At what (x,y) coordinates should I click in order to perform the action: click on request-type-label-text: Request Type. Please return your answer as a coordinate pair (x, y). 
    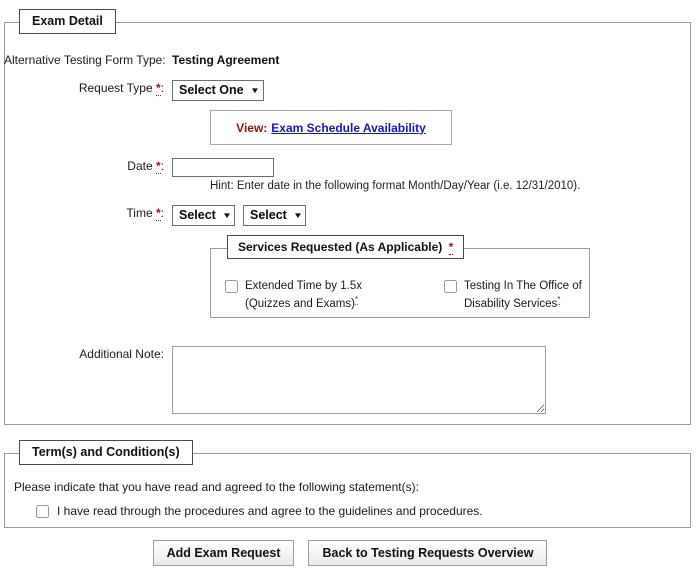
    Looking at the image, I should click on (115, 88).